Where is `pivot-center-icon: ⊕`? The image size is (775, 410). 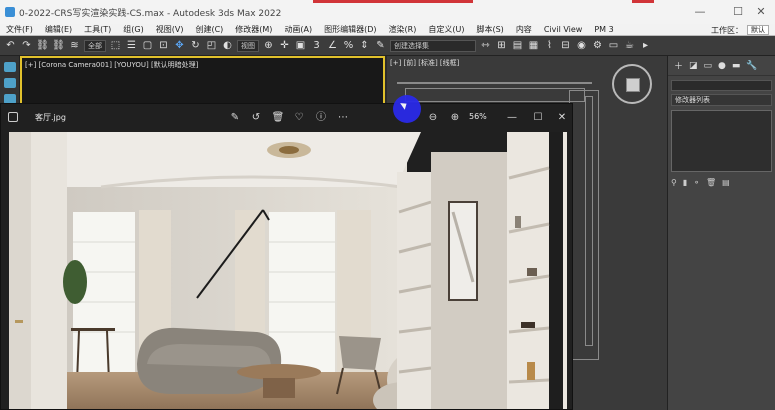
pivot-center-icon: ⊕ is located at coordinates (268, 45).